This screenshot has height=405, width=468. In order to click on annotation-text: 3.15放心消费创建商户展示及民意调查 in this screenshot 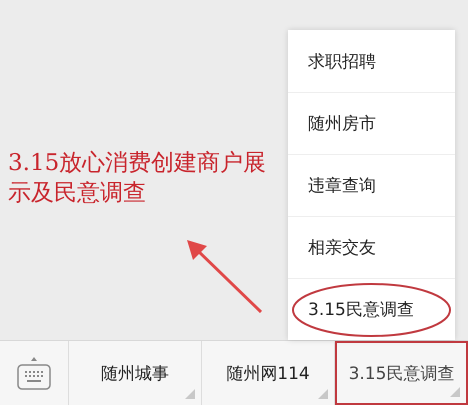, I will do `click(138, 178)`.